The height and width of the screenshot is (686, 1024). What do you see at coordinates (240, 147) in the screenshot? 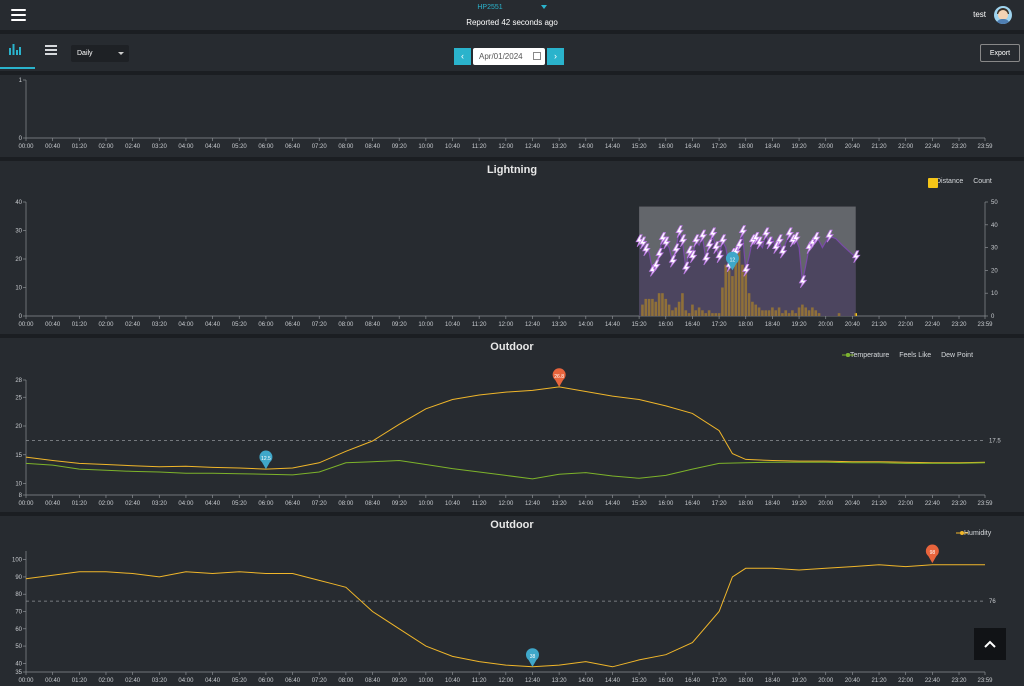
I see `x-tick-label: 05:20` at bounding box center [240, 147].